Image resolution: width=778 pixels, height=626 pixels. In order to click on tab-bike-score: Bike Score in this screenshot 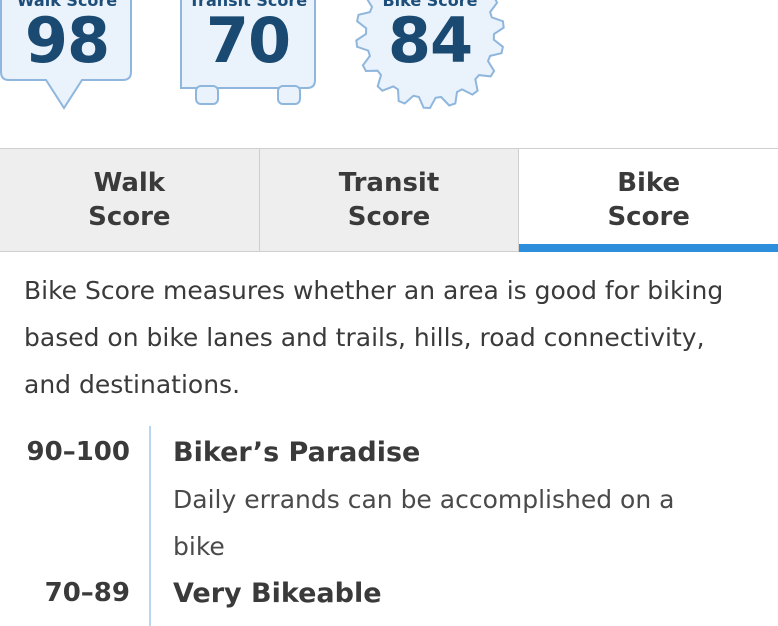, I will do `click(648, 200)`.